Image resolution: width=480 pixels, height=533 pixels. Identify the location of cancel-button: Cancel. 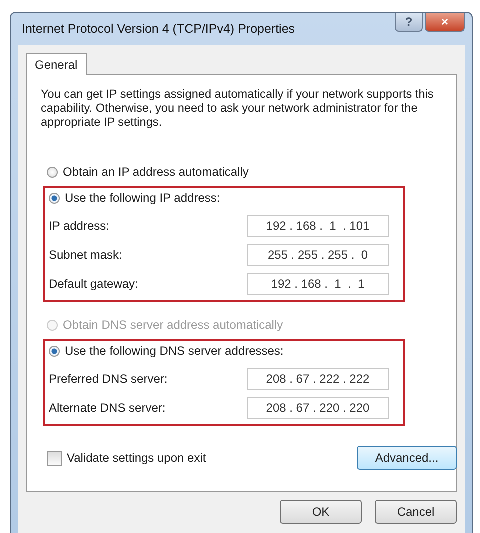
(416, 512).